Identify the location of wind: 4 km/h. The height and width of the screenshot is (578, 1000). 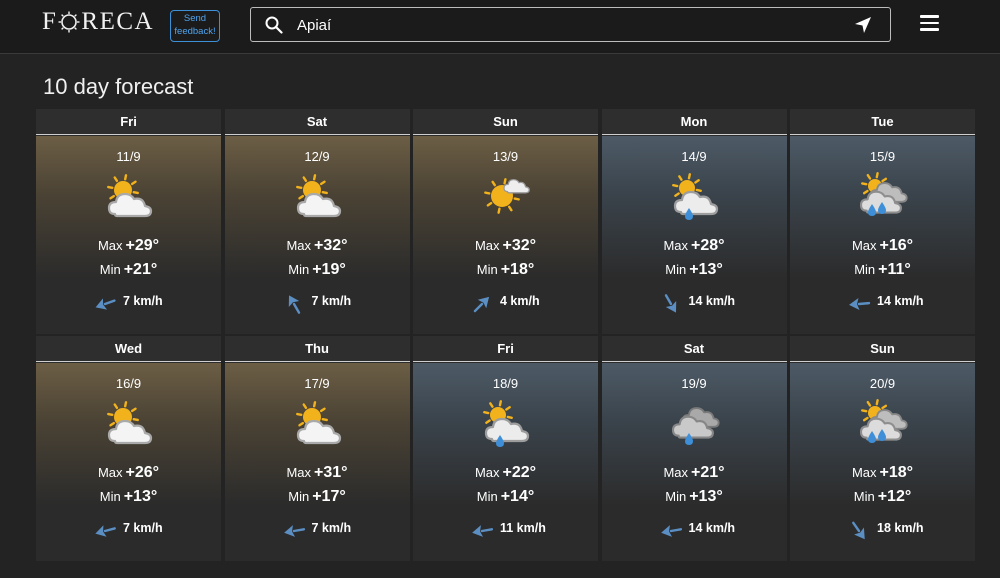
(505, 304).